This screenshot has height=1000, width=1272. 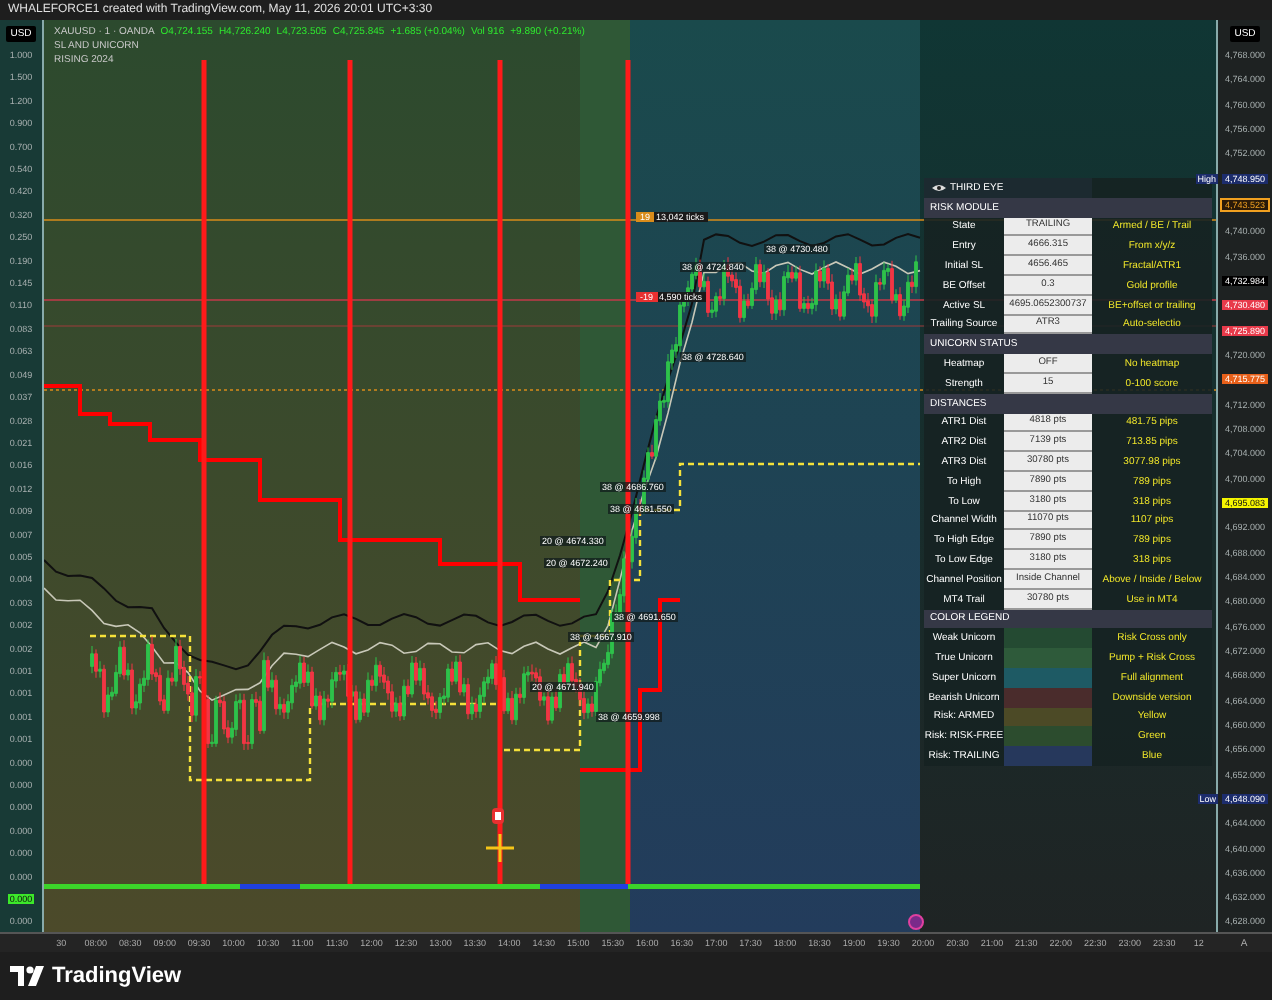 I want to click on eye-icon, so click(x=939, y=187).